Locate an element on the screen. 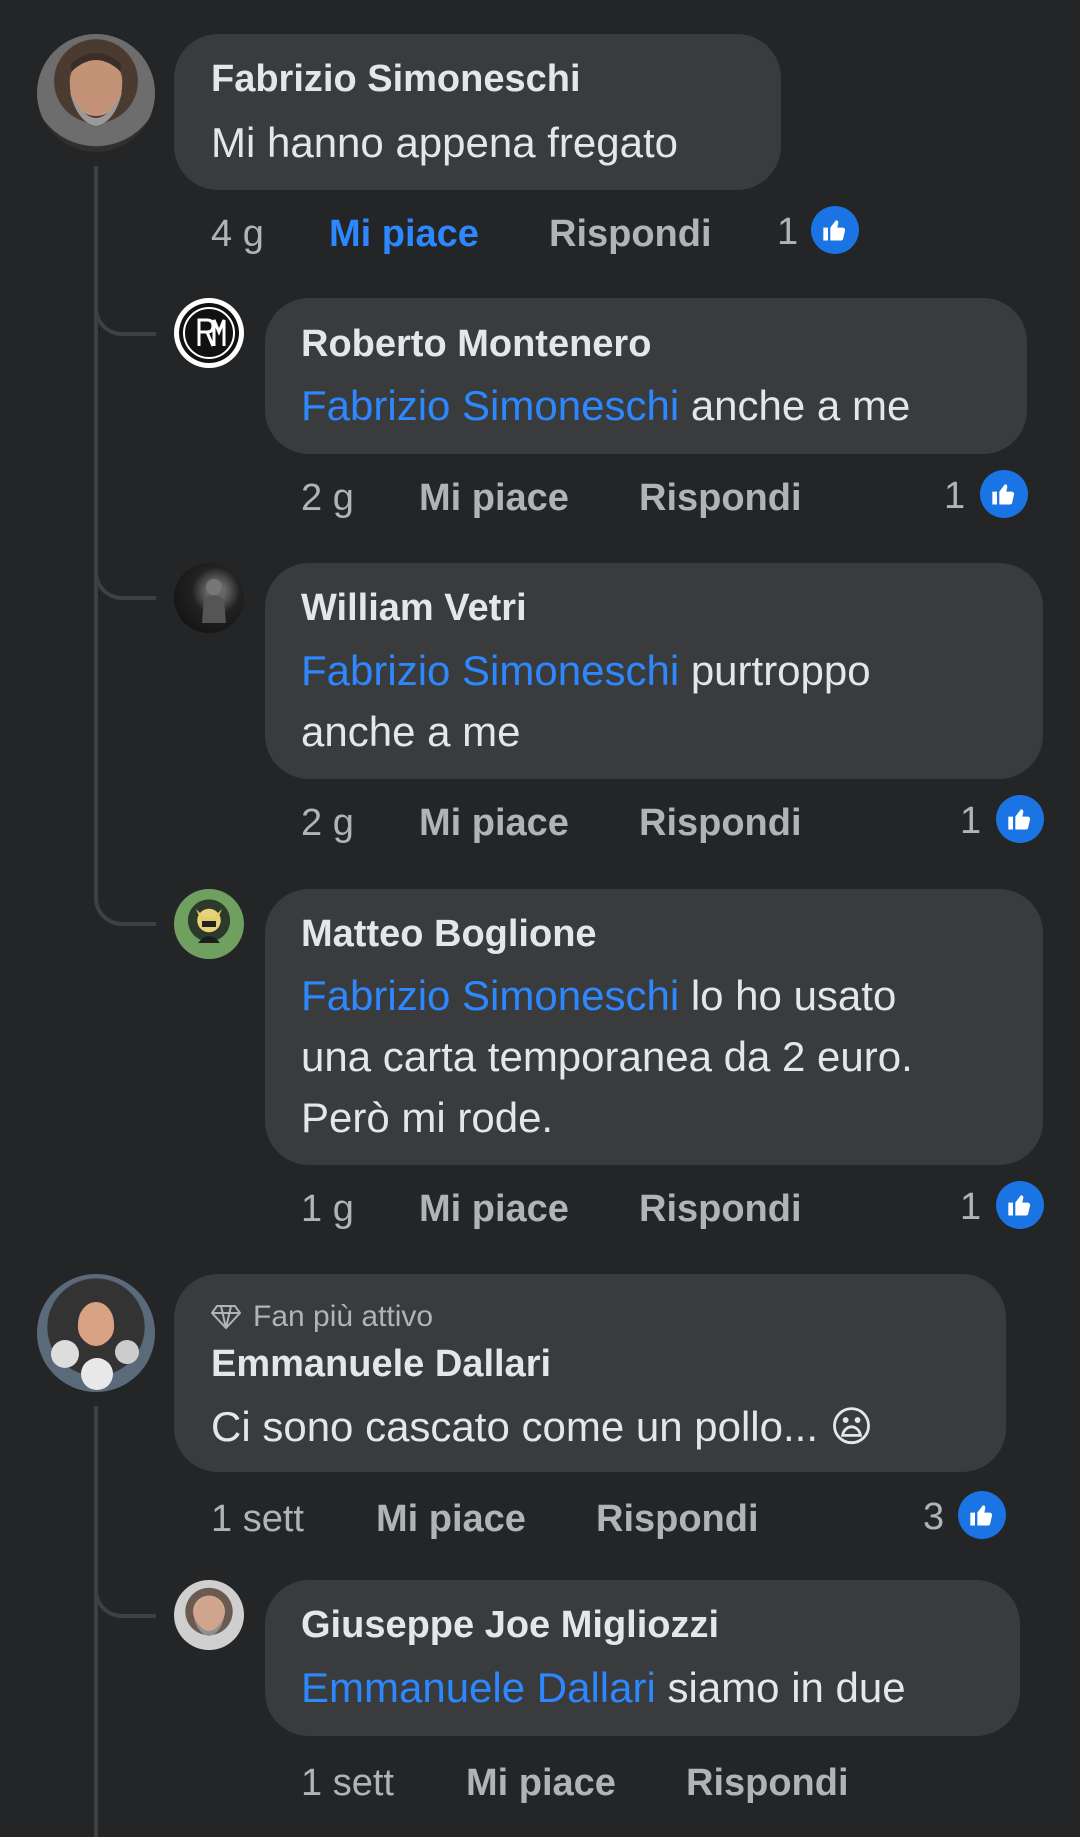  top-fan-badge: Fan più attivo is located at coordinates (322, 1317).